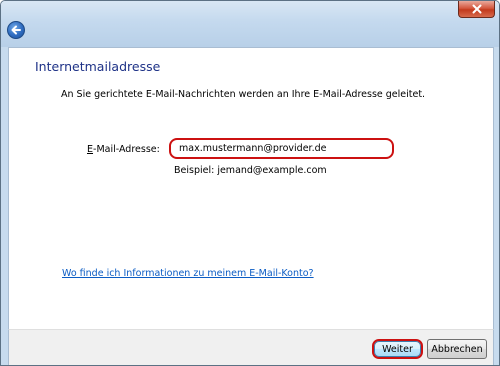 Image resolution: width=500 pixels, height=366 pixels. What do you see at coordinates (250, 170) in the screenshot?
I see `example-hint: Beispiel: jemand@example.com` at bounding box center [250, 170].